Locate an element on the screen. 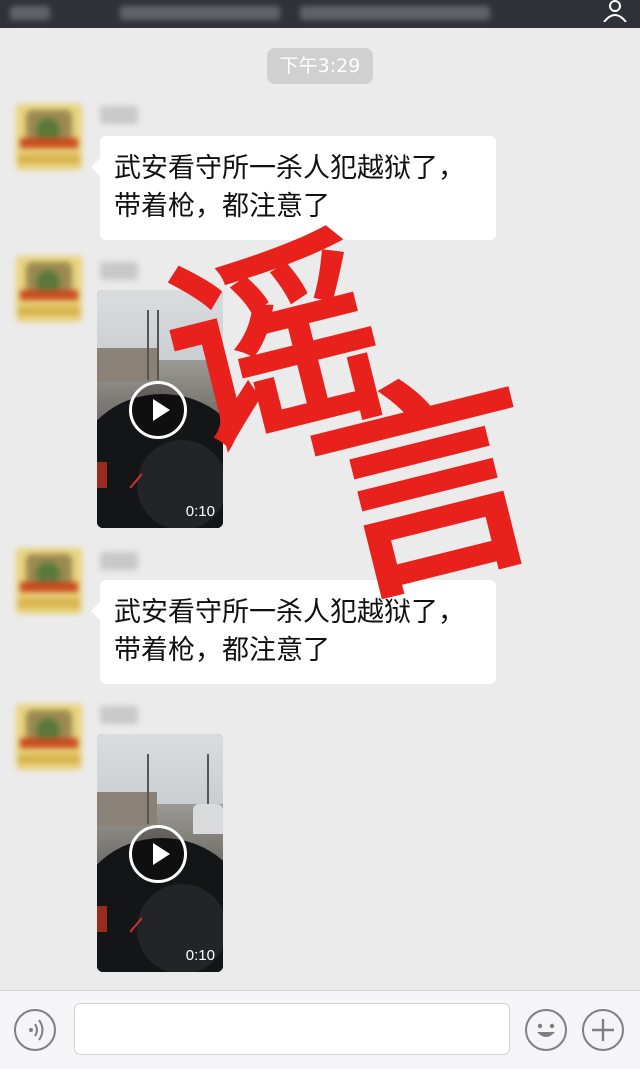  chat-info-icon is located at coordinates (615, 11).